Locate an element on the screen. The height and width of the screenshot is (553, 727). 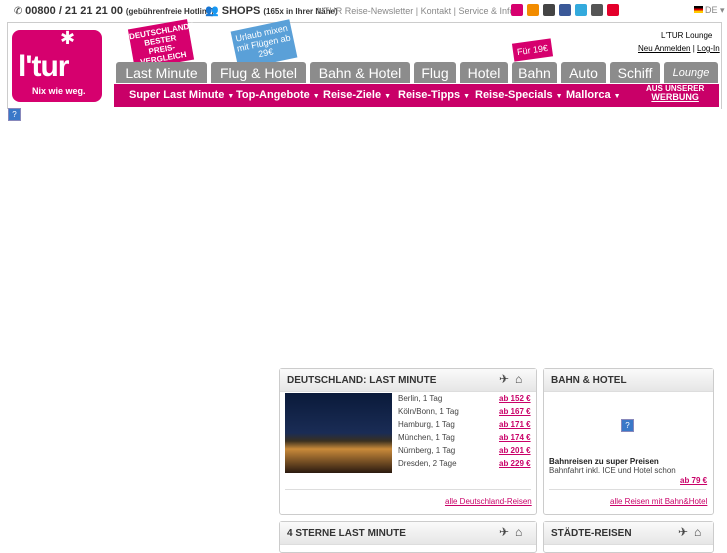
logo-word: l'tur is located at coordinates (43, 66).